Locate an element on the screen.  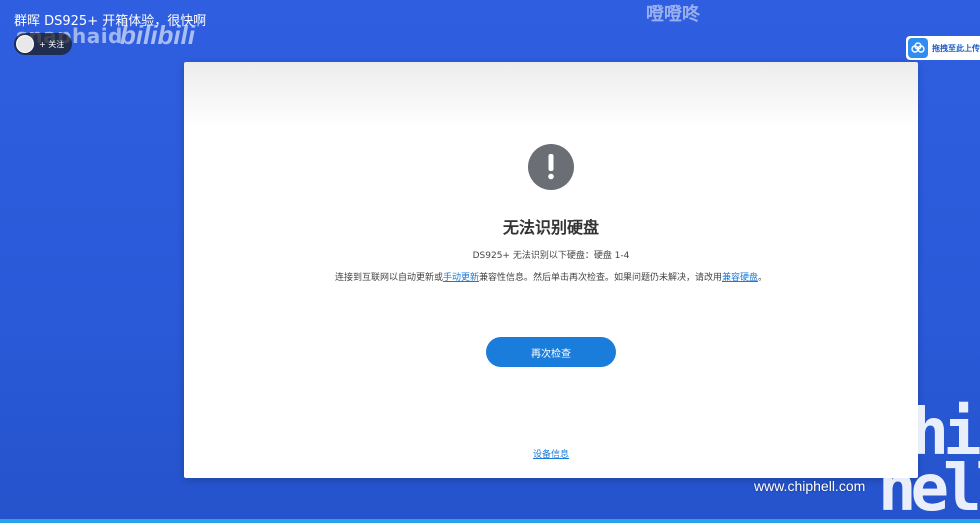
desc-middle: 兼容性信息。然后单击再次检查。如果问题仍未解决，请改用 is located at coordinates (600, 278).